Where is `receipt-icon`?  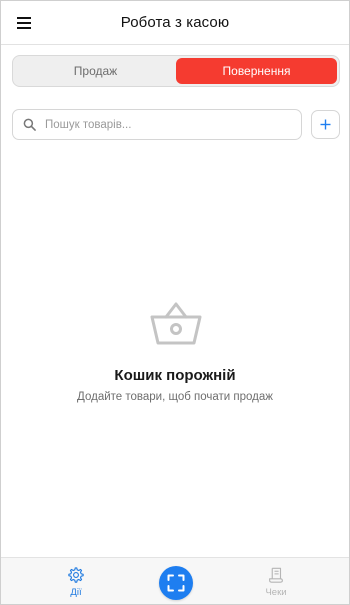
receipt-icon is located at coordinates (276, 575).